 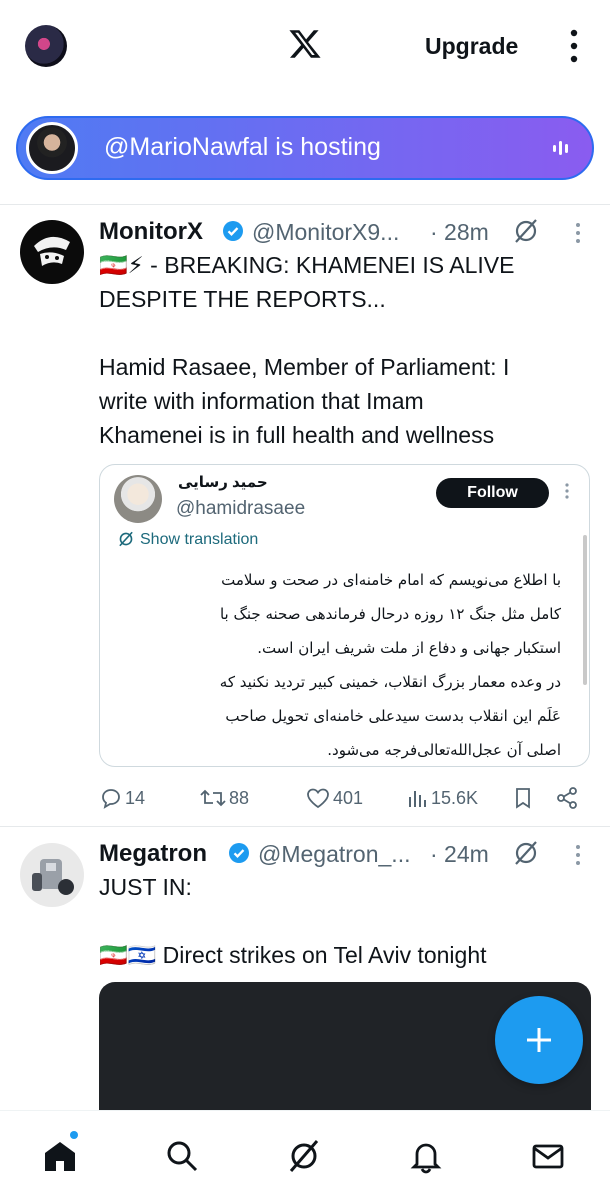 I want to click on show-translation-link: Show translation, so click(x=188, y=540).